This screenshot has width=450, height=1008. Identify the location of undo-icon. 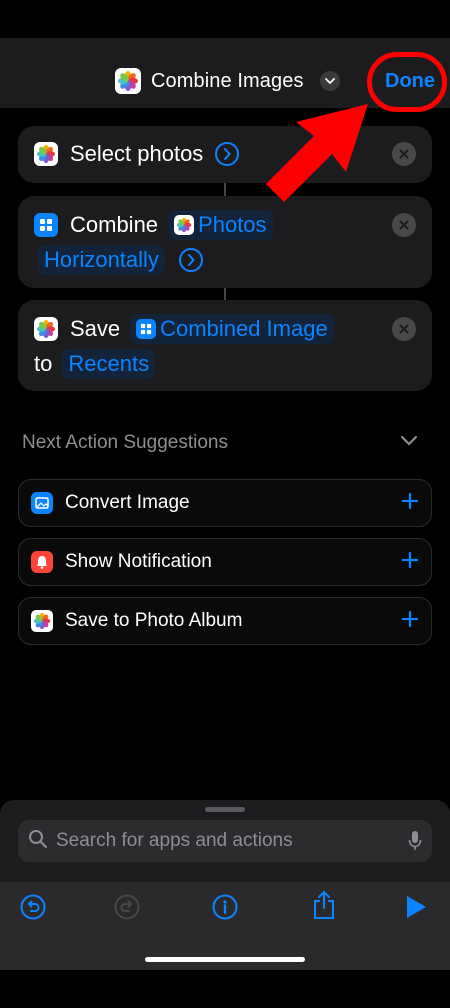
(33, 909).